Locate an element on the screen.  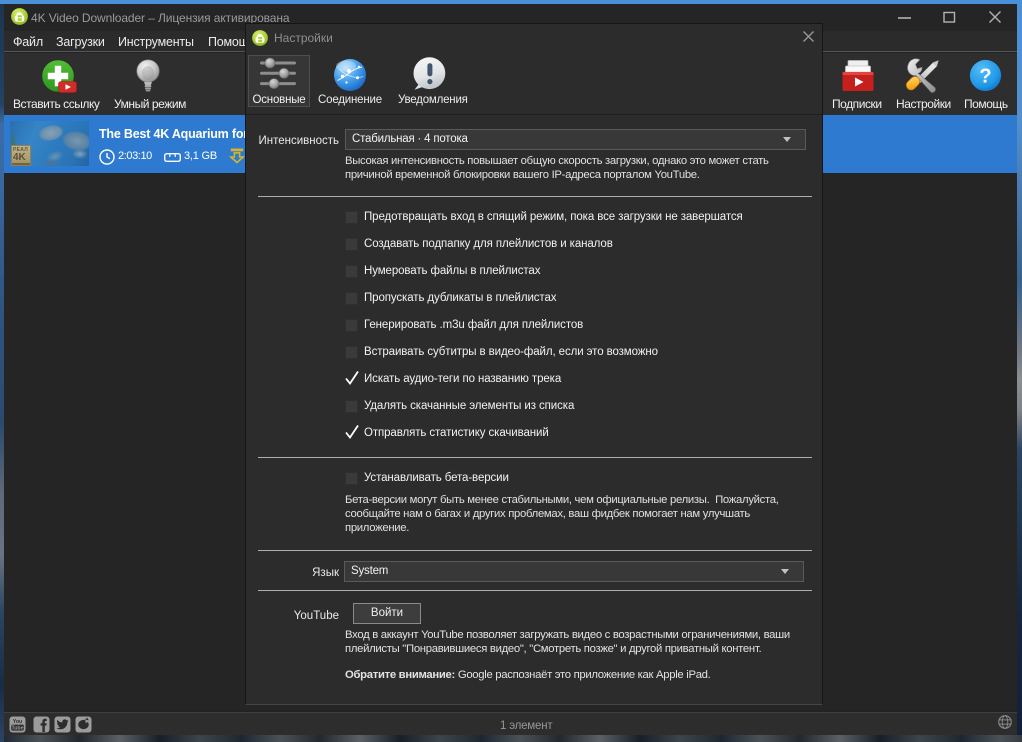
svg-text: You is located at coordinates (17, 722).